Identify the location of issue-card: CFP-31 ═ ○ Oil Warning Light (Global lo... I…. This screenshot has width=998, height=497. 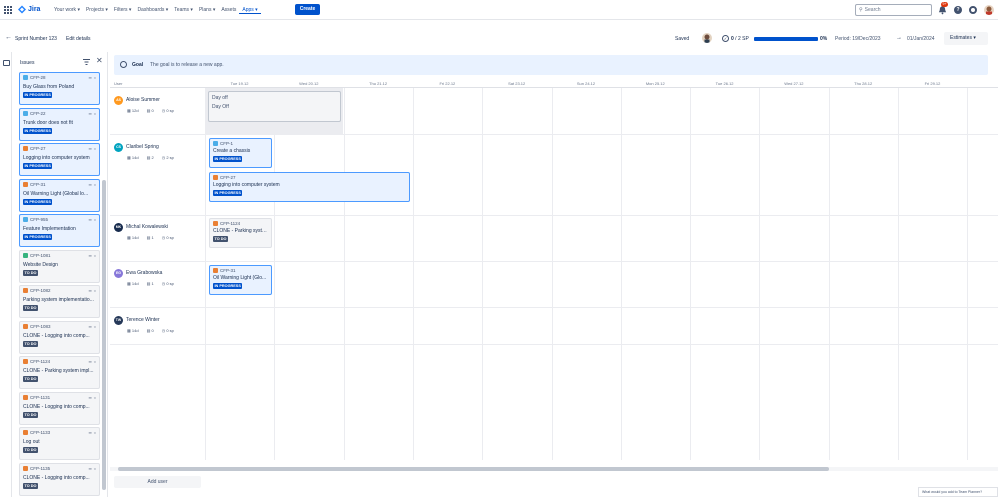
(59, 195).